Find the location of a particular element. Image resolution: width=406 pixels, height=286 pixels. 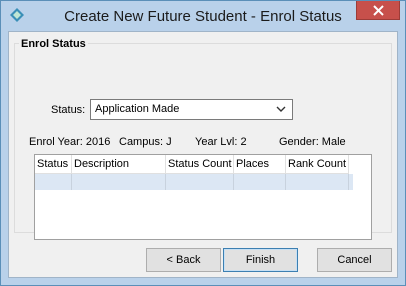

chevron-down-icon is located at coordinates (281, 109).